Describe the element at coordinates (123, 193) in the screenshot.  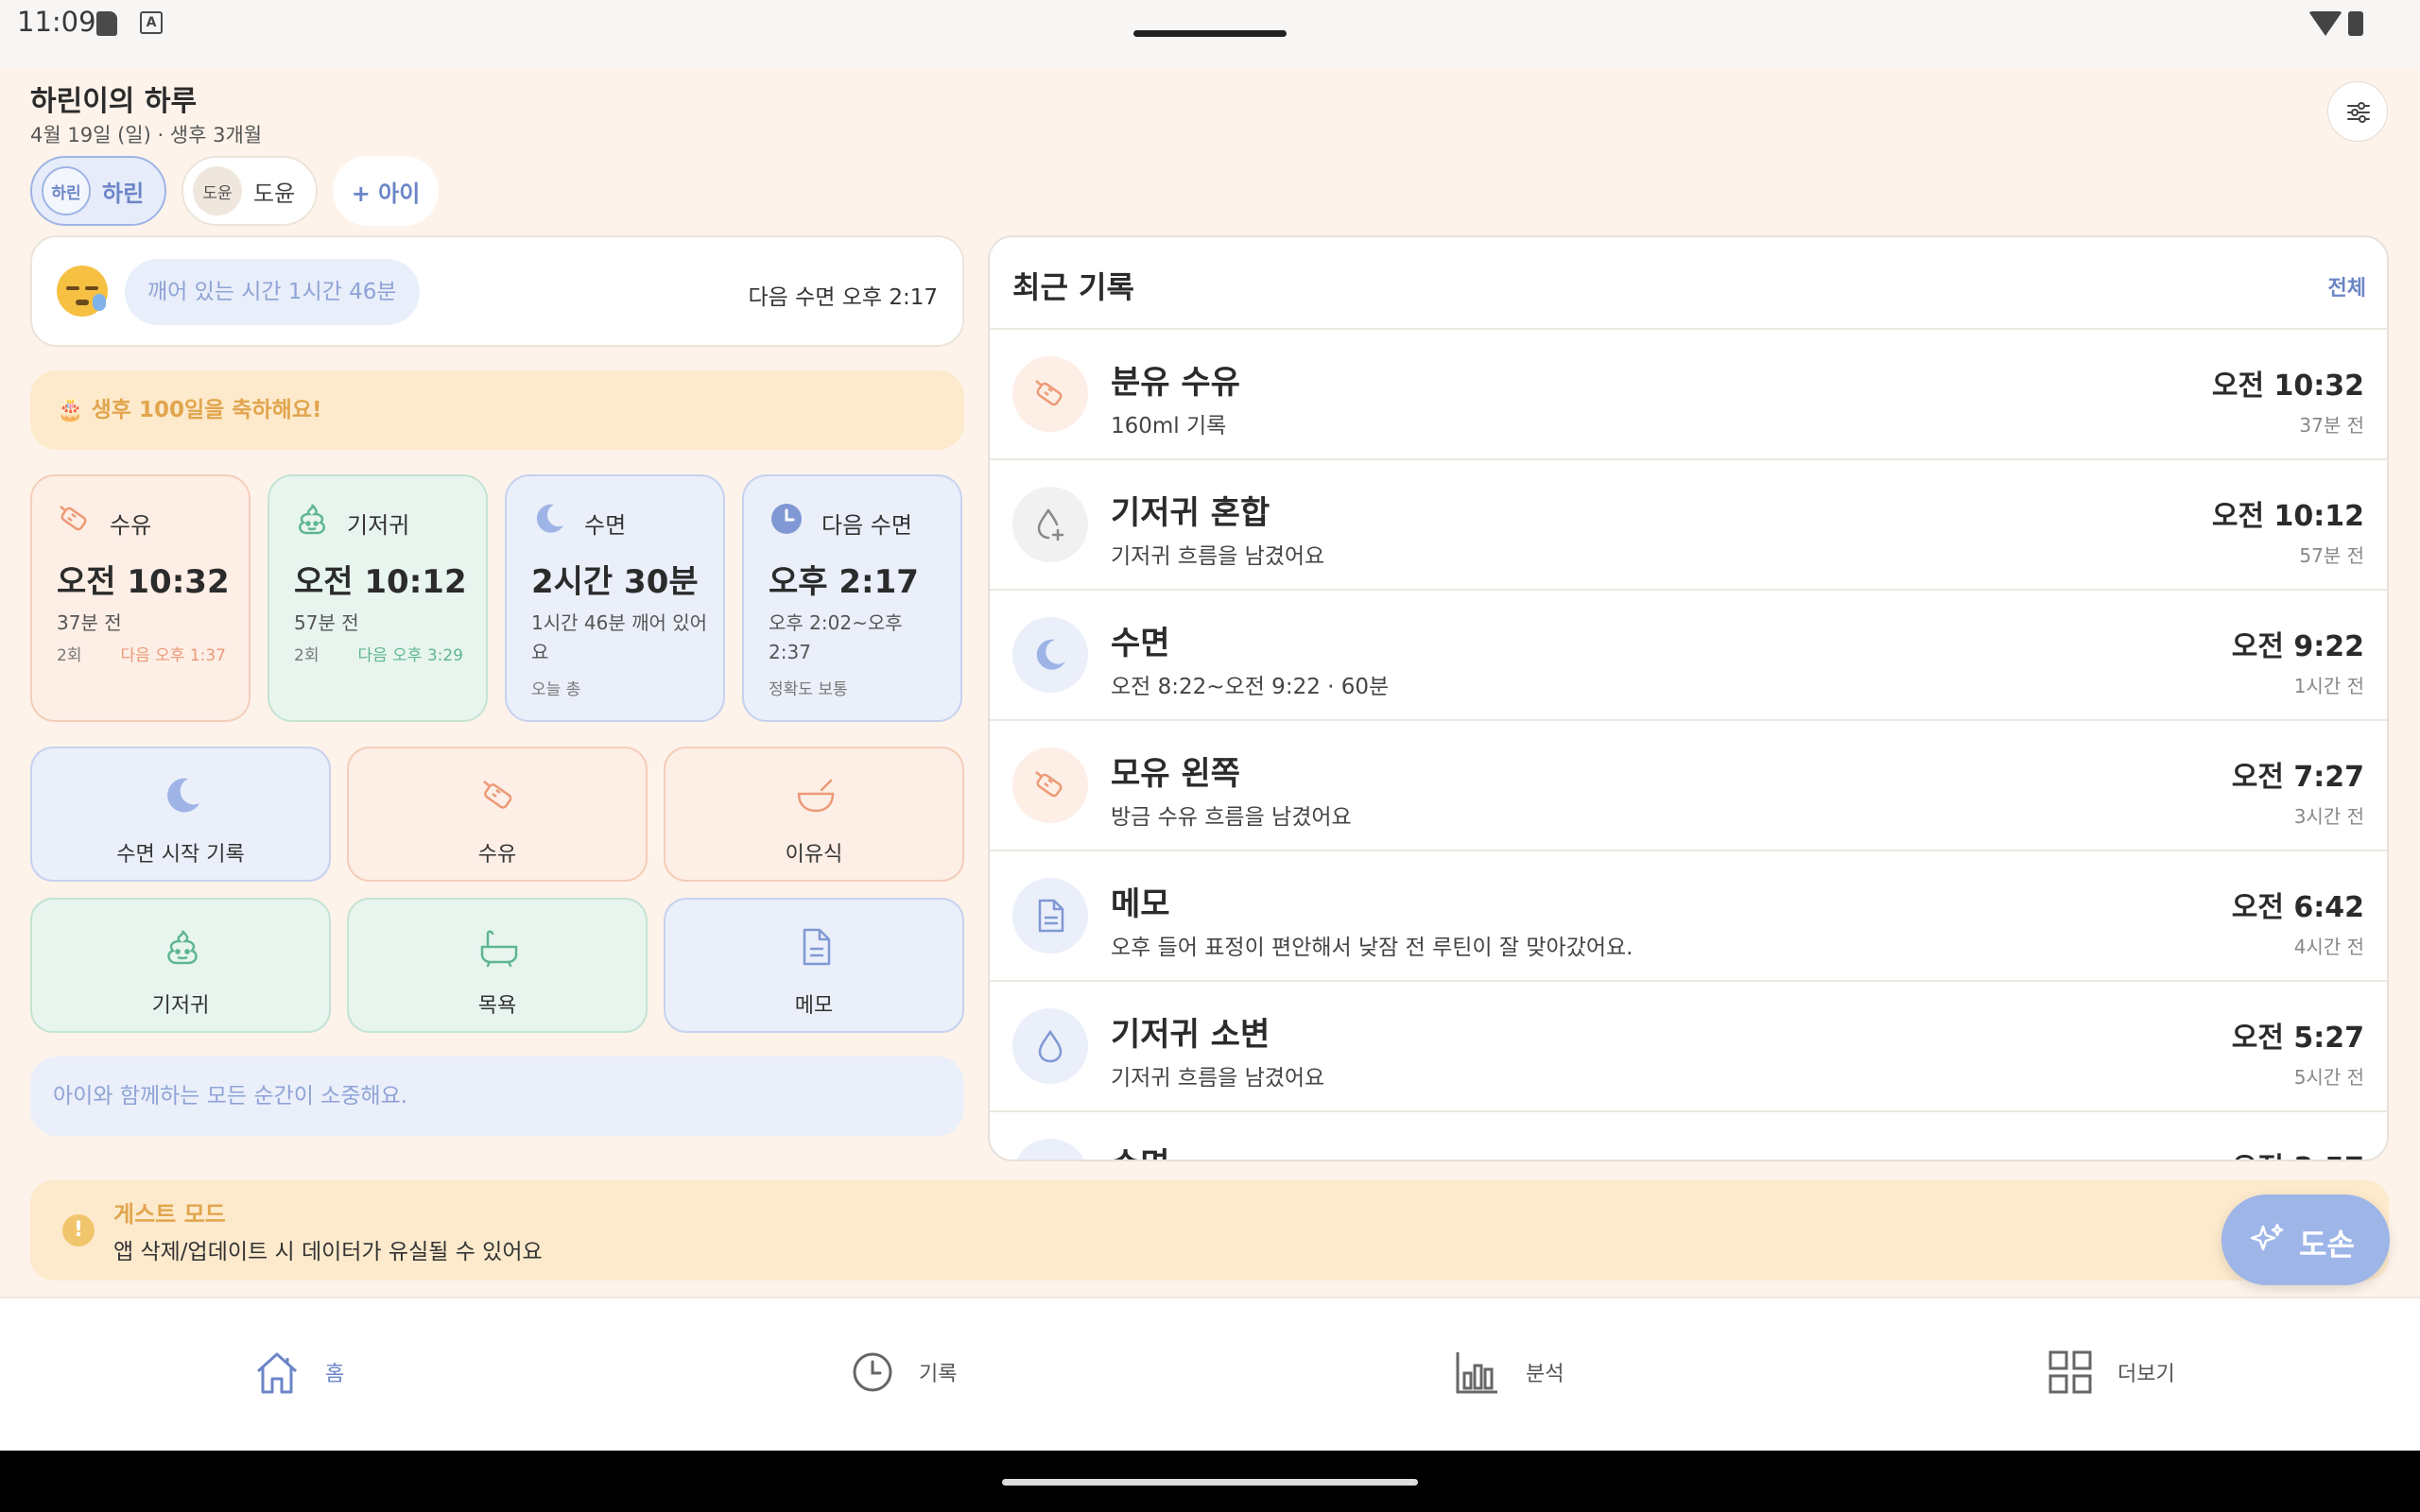
I see `child-name: 하린` at that location.